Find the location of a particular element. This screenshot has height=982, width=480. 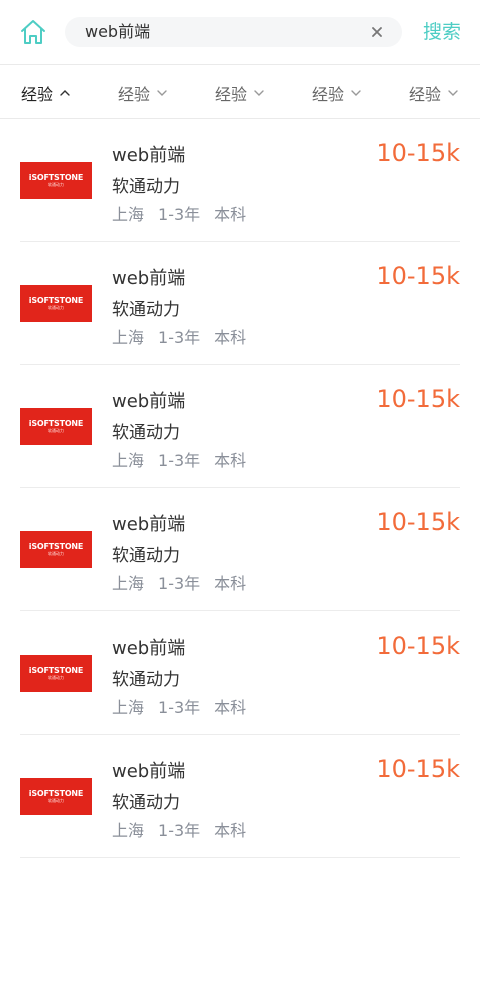

close-icon is located at coordinates (377, 32).